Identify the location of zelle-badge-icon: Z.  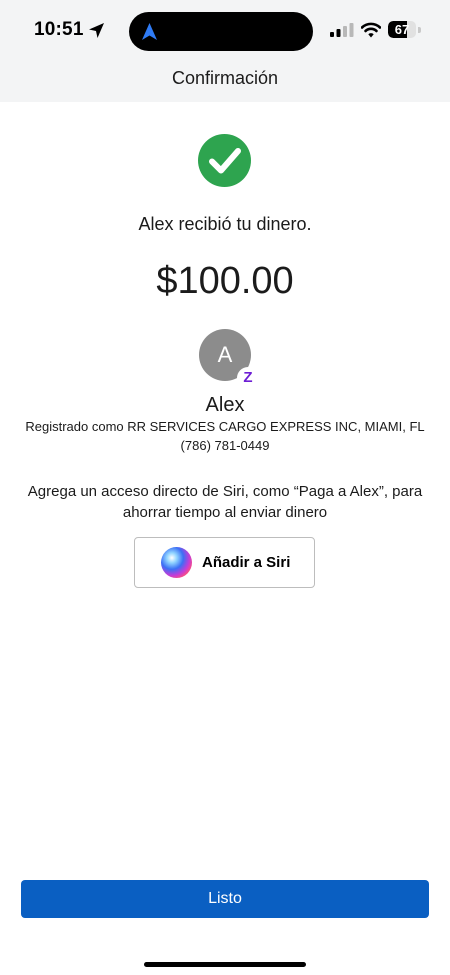
(248, 378).